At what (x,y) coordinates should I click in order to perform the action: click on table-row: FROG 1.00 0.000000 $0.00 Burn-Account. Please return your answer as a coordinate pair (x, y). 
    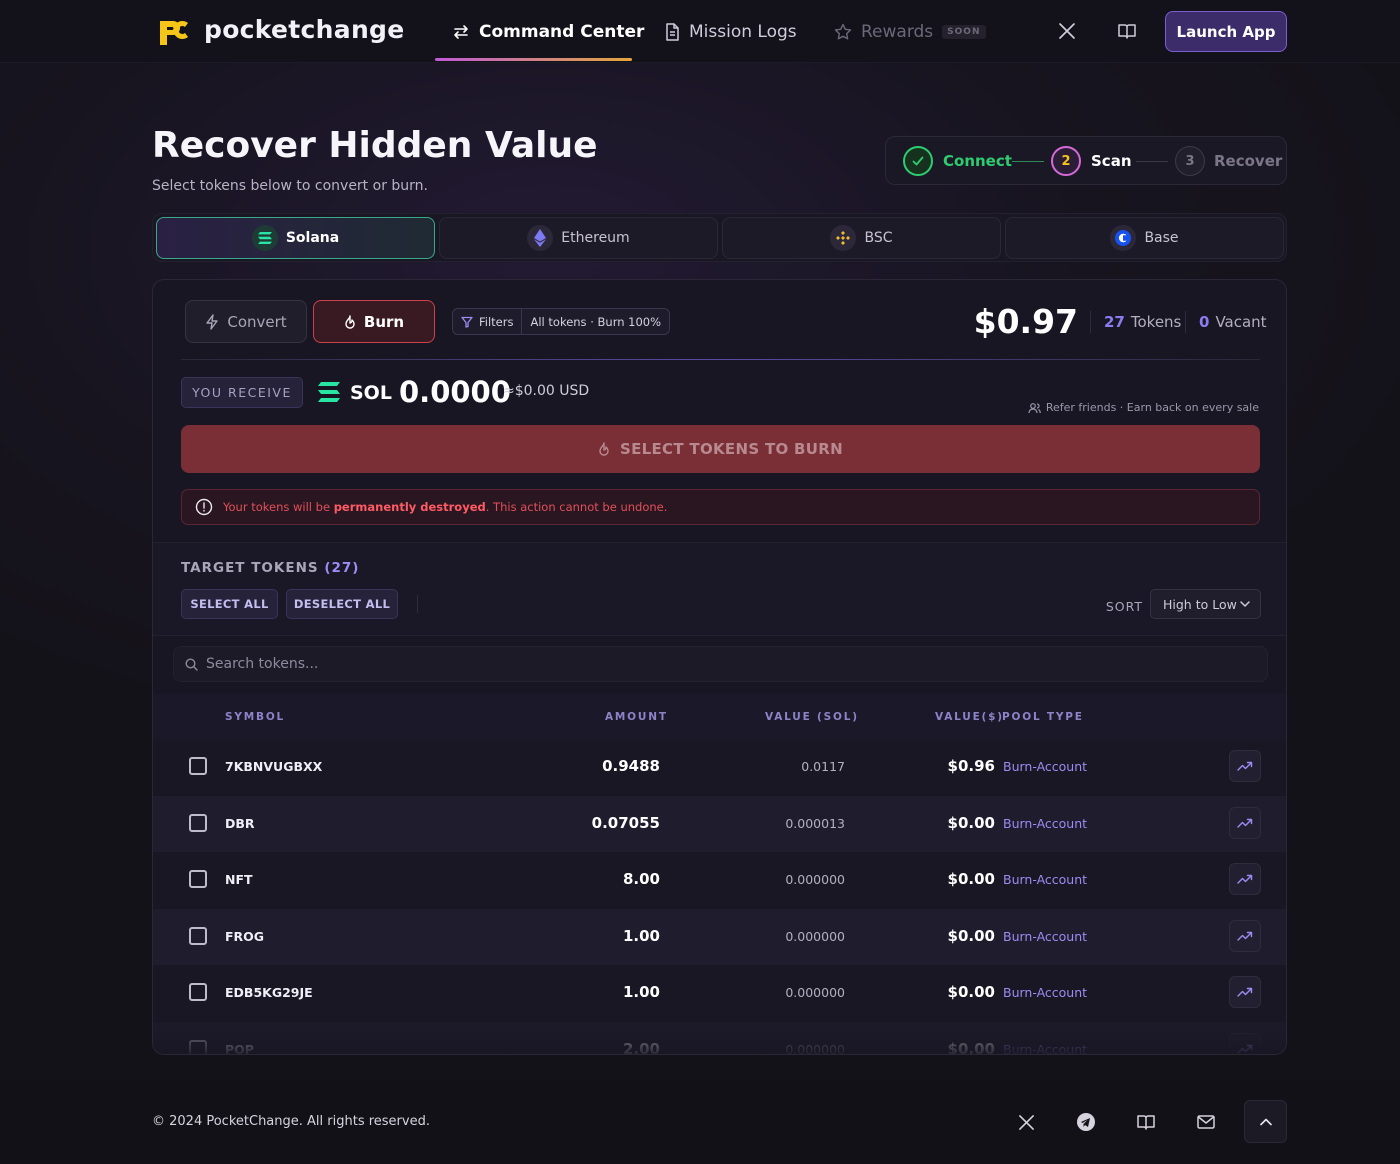
    Looking at the image, I should click on (719, 936).